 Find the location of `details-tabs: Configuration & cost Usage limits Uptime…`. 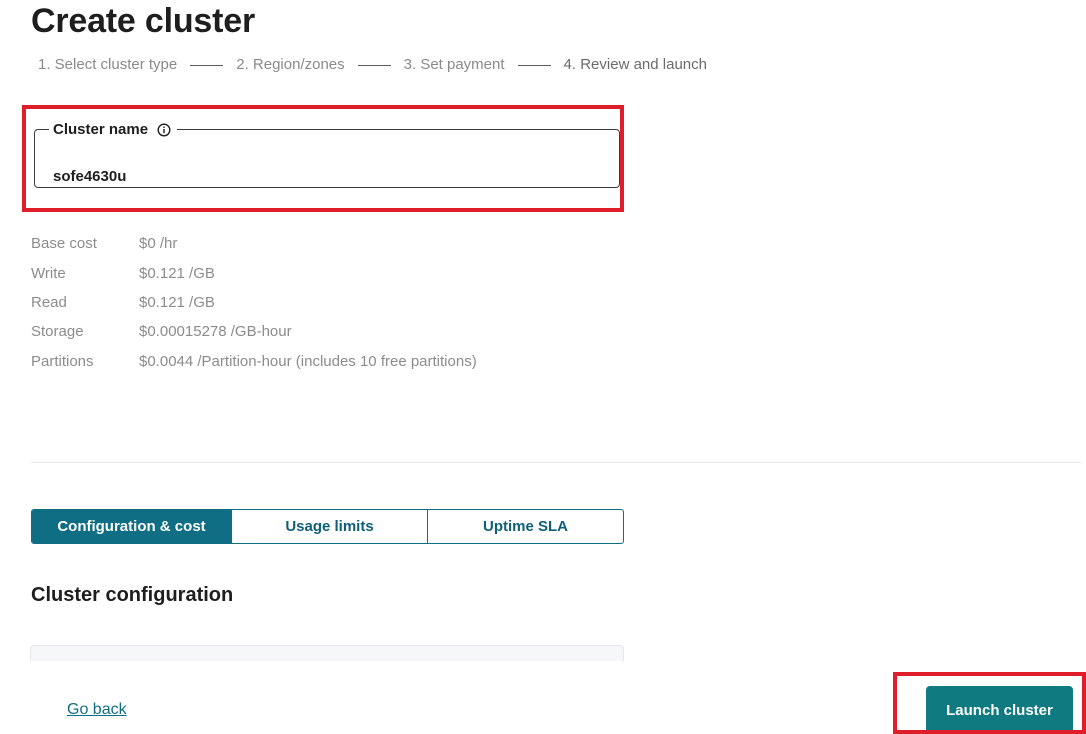

details-tabs: Configuration & cost Usage limits Uptime… is located at coordinates (327, 526).